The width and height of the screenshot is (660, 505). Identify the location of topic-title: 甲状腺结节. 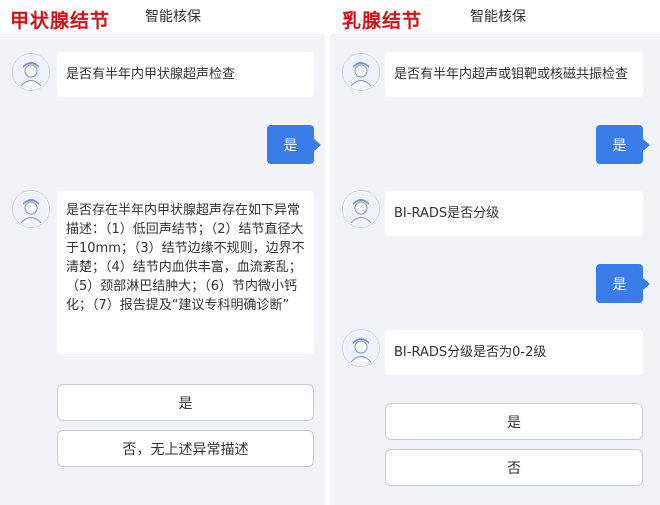
(60, 21).